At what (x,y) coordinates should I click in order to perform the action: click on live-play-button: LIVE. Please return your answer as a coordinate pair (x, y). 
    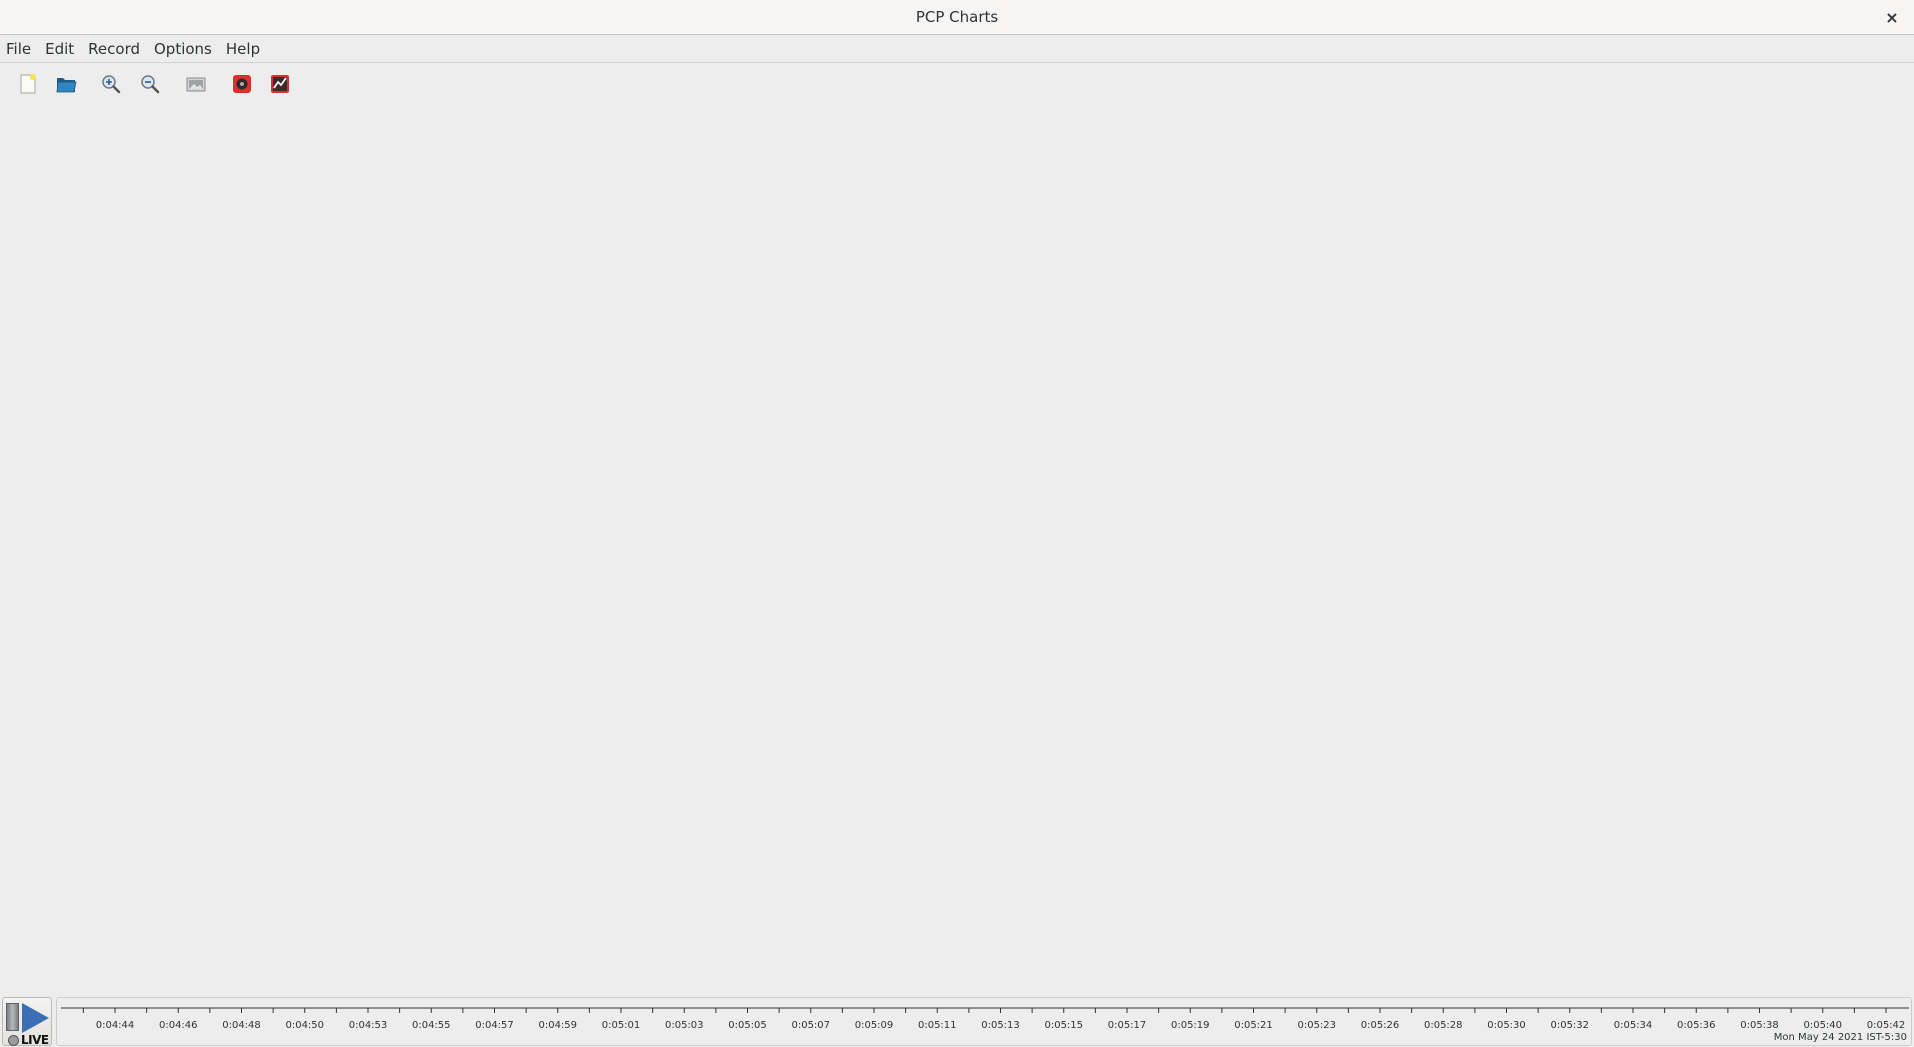
    Looking at the image, I should click on (27, 1022).